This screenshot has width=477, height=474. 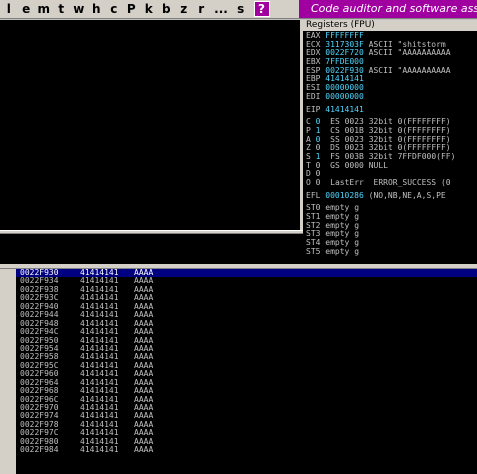 I want to click on register-name: ESP, so click(x=313, y=70).